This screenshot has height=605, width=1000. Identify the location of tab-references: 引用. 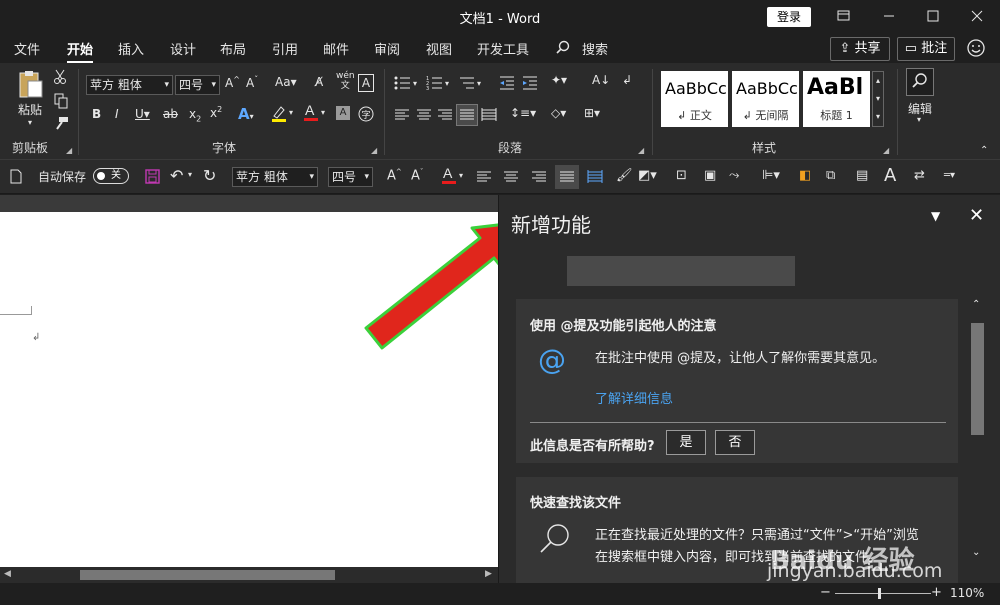
(285, 48).